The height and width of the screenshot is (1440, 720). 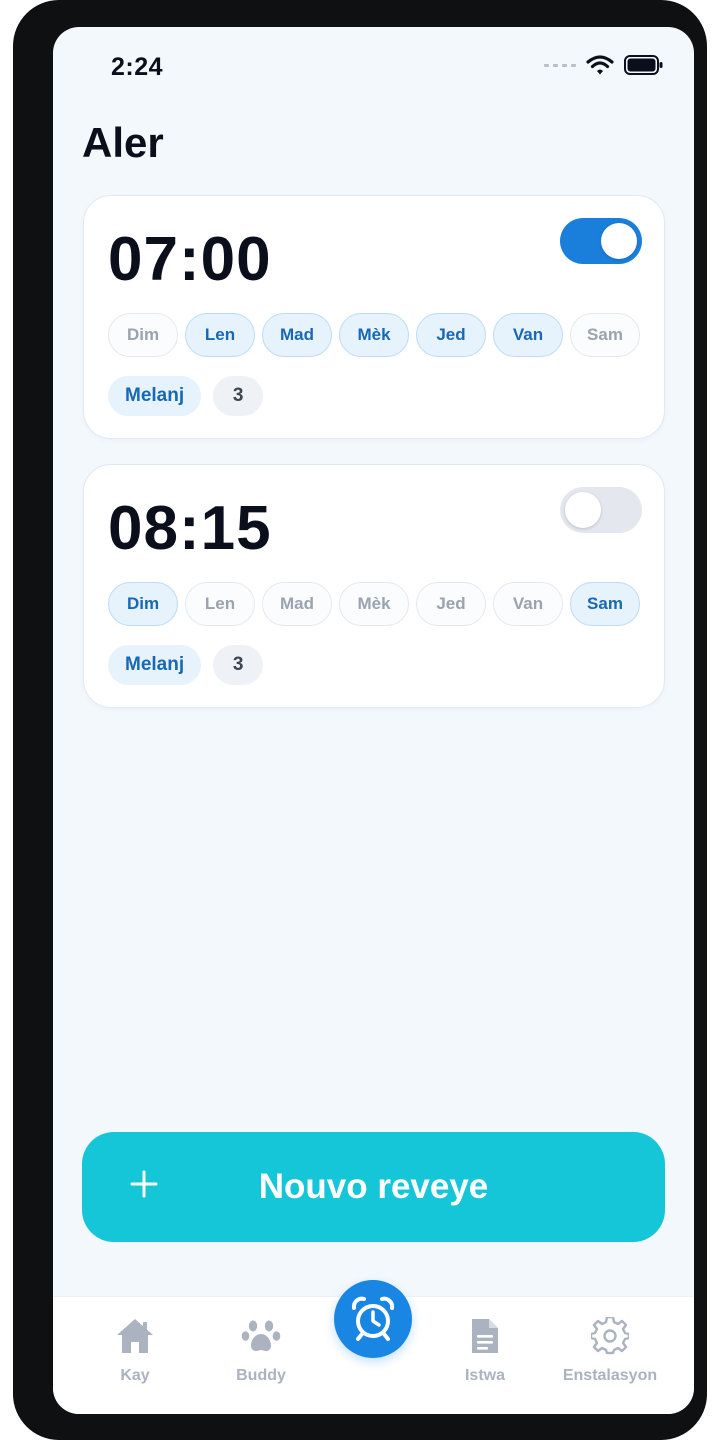 I want to click on battery-icon, so click(x=643, y=65).